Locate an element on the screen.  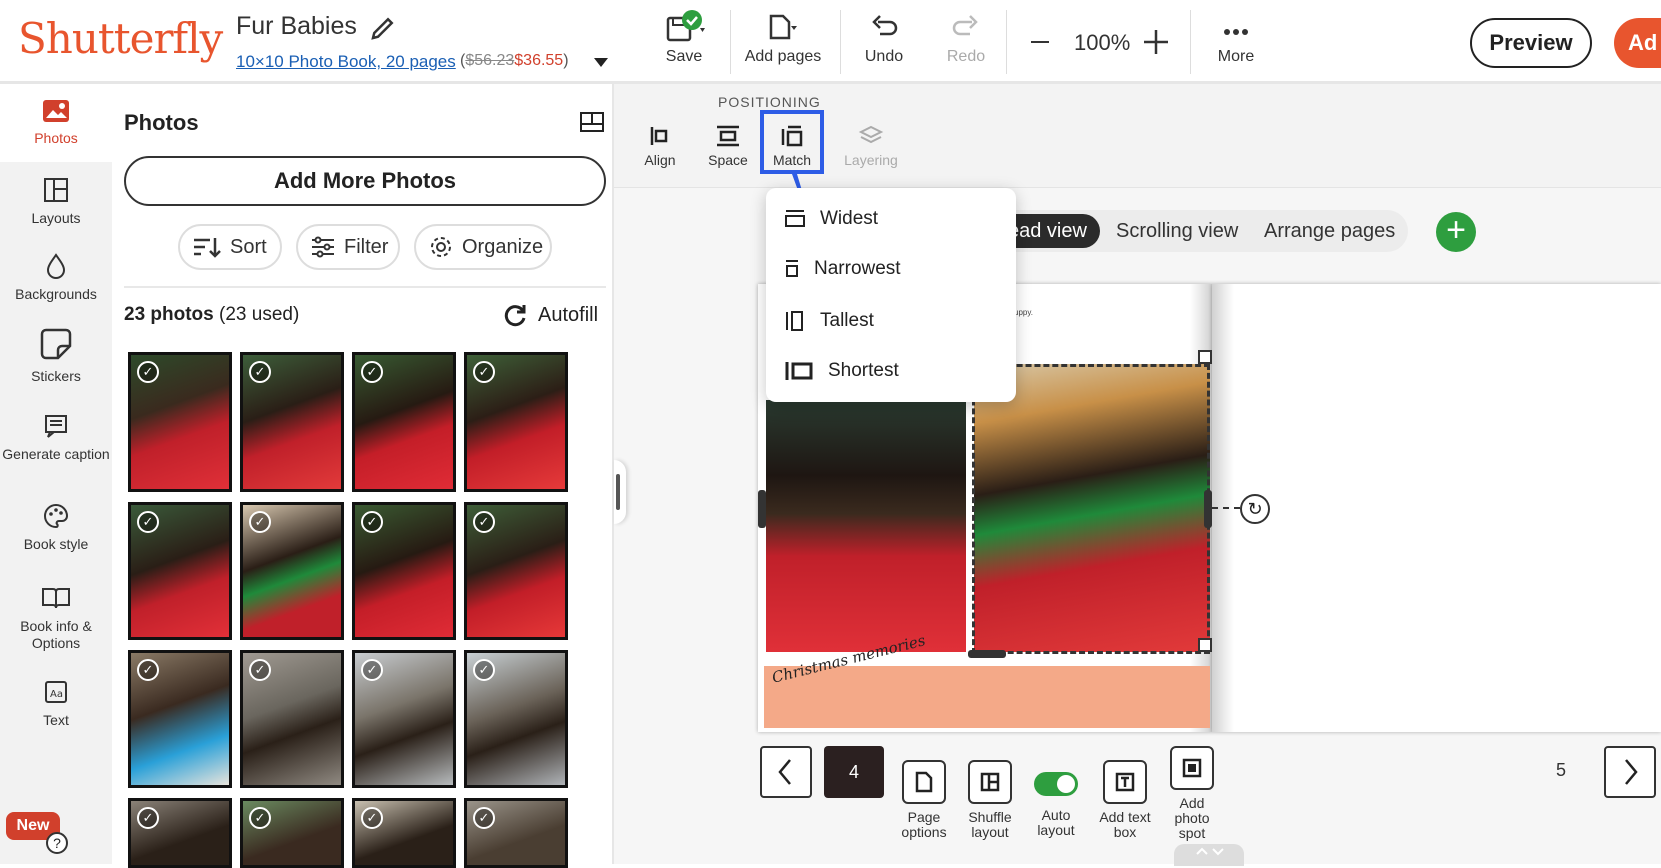
nav-item-photos: Photos is located at coordinates (56, 123).